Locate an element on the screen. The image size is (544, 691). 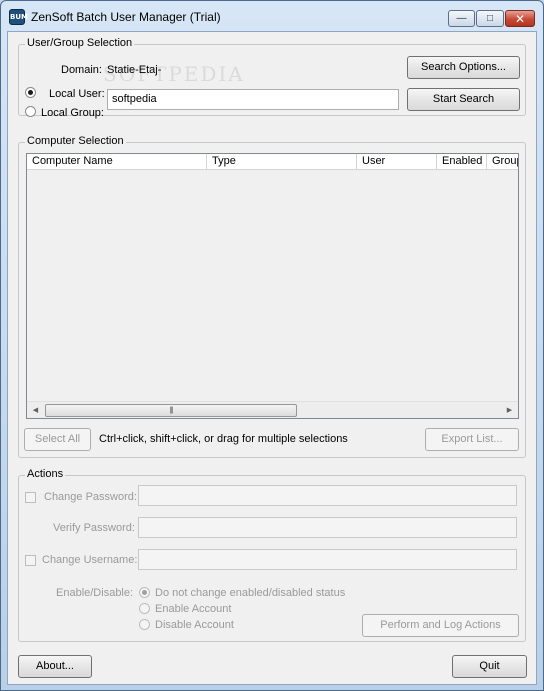
app-icon: BUM is located at coordinates (18, 17).